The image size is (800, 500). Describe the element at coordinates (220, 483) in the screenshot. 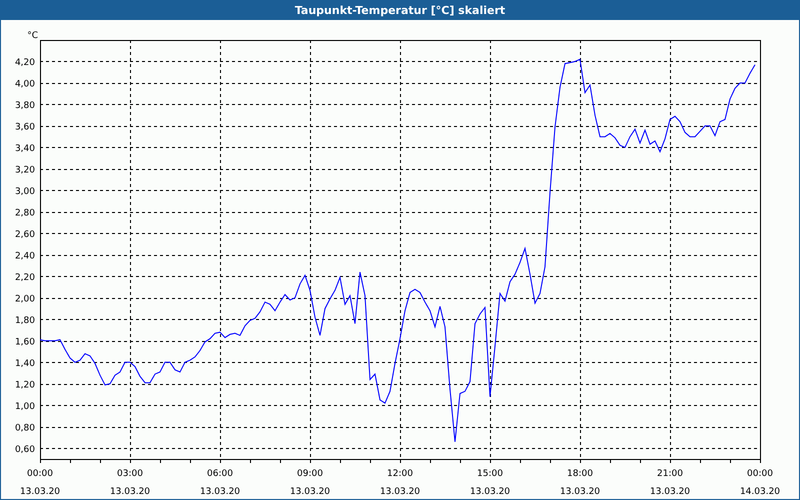

I see `x-axis-label: 06:00 13.03.20` at that location.